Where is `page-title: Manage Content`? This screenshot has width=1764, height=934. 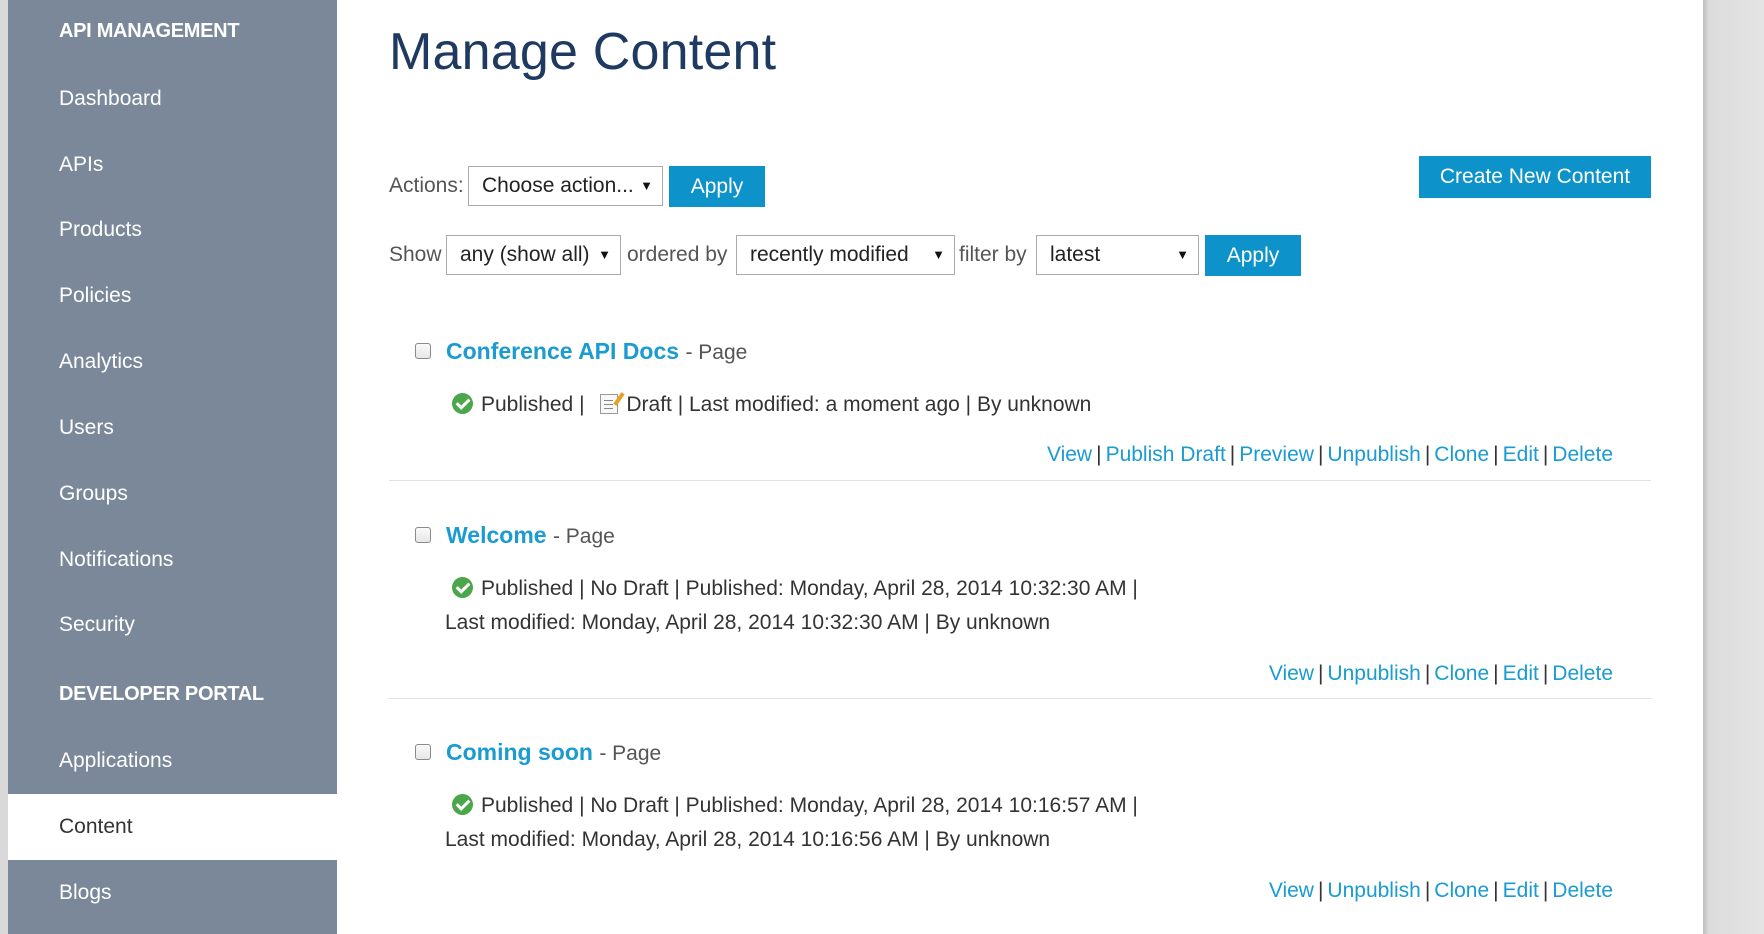
page-title: Manage Content is located at coordinates (583, 52).